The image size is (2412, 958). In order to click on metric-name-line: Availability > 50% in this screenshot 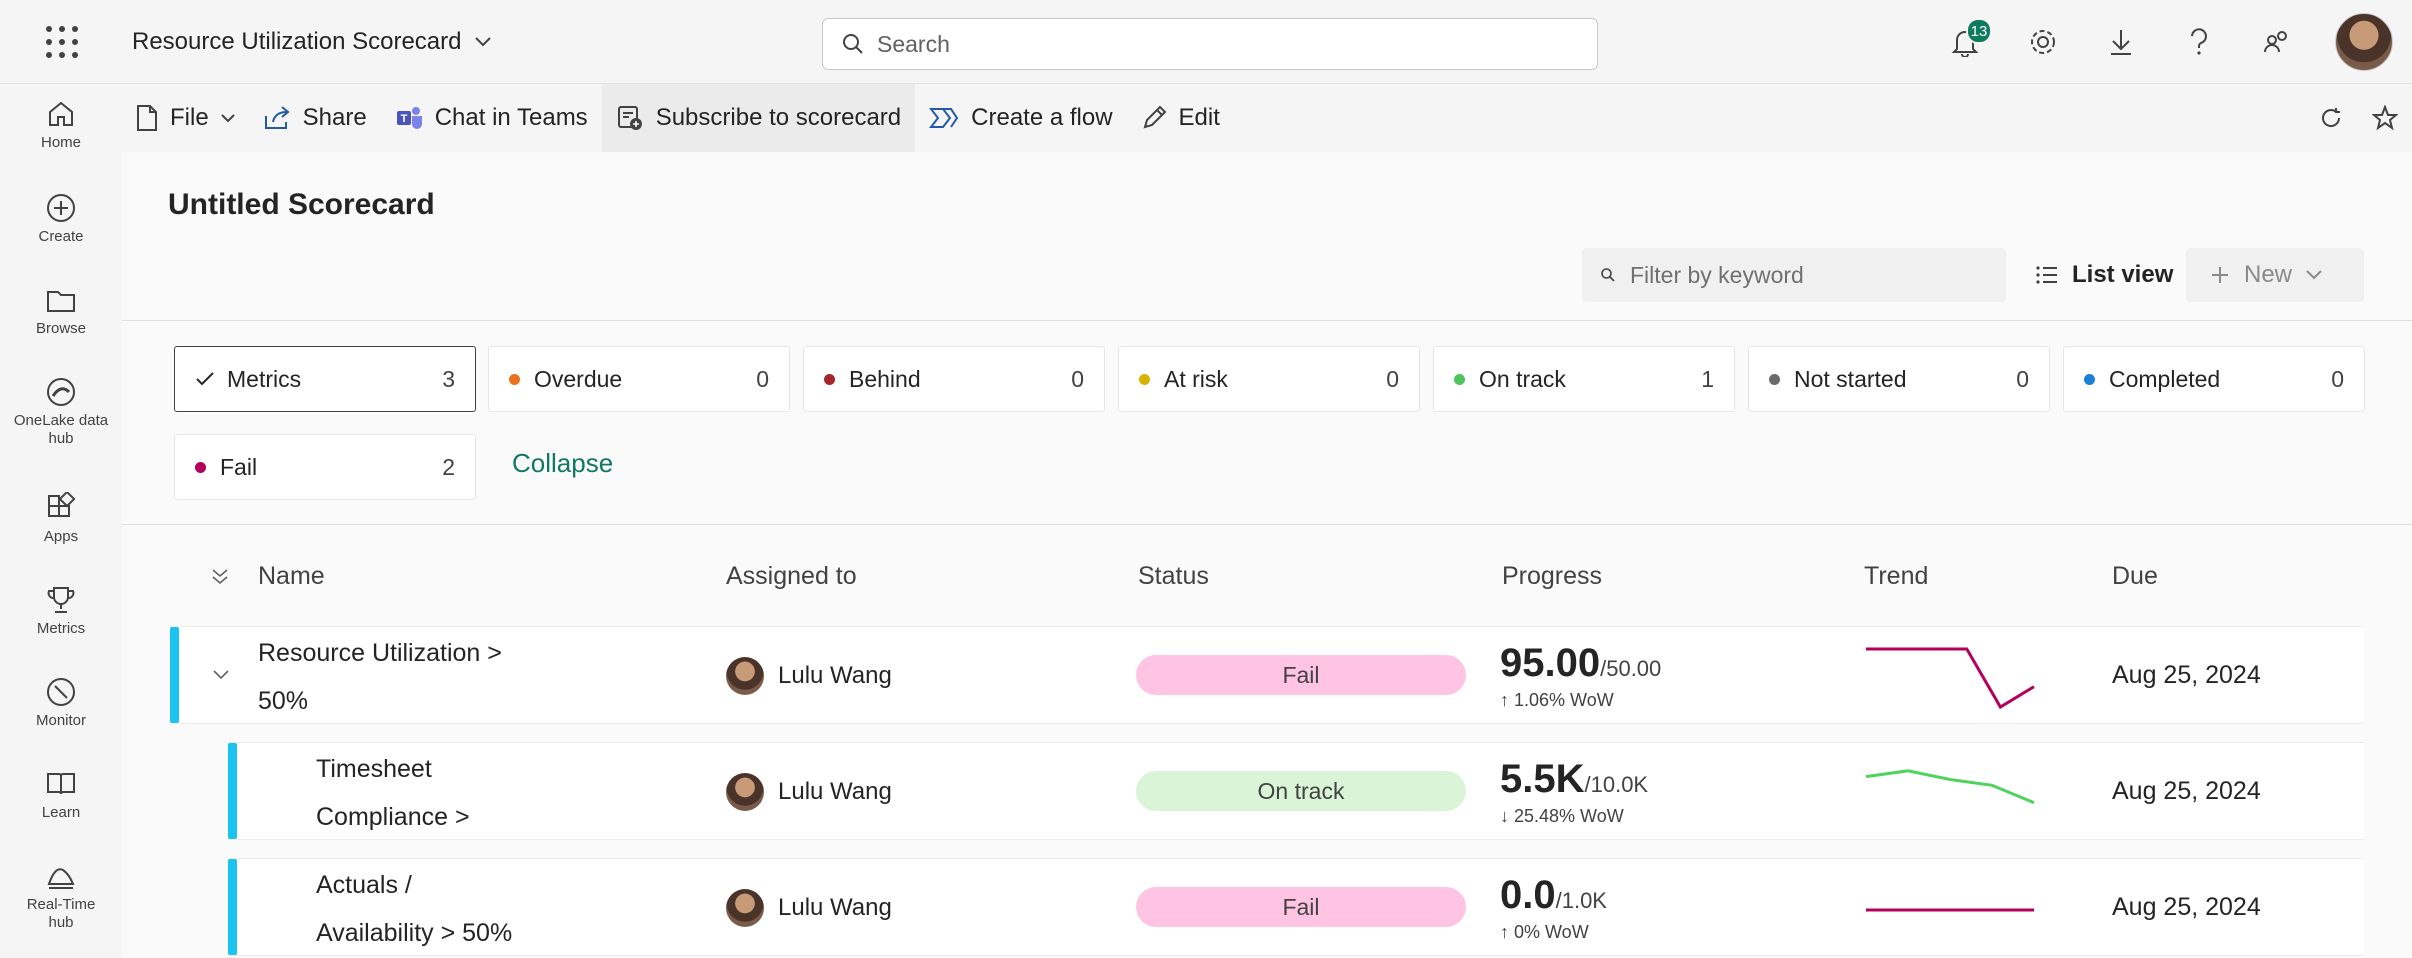, I will do `click(414, 933)`.